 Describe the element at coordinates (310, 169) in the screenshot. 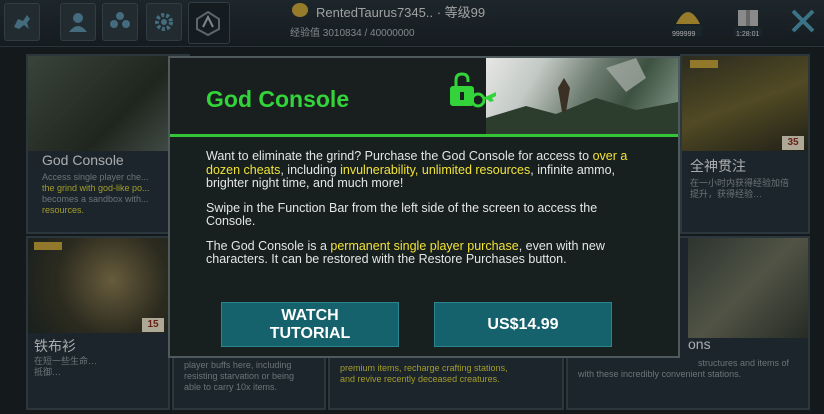

I see `text: , including` at that location.